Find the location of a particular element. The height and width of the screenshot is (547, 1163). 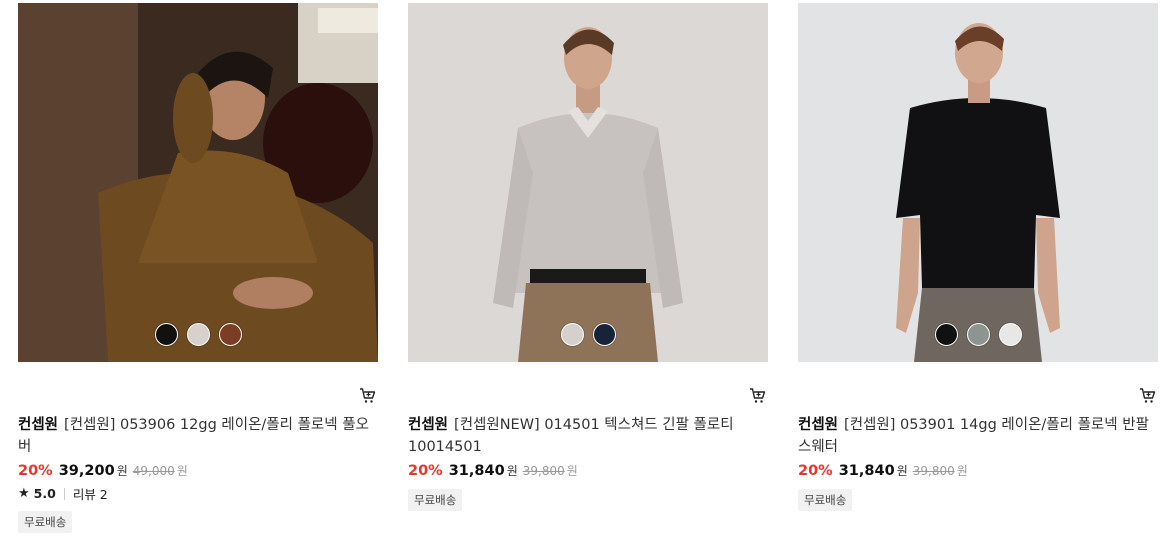

divider is located at coordinates (64, 493).